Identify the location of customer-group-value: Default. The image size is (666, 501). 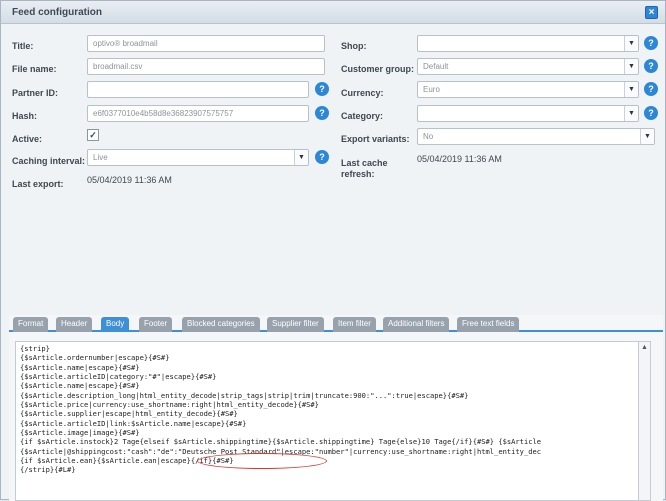
(436, 66).